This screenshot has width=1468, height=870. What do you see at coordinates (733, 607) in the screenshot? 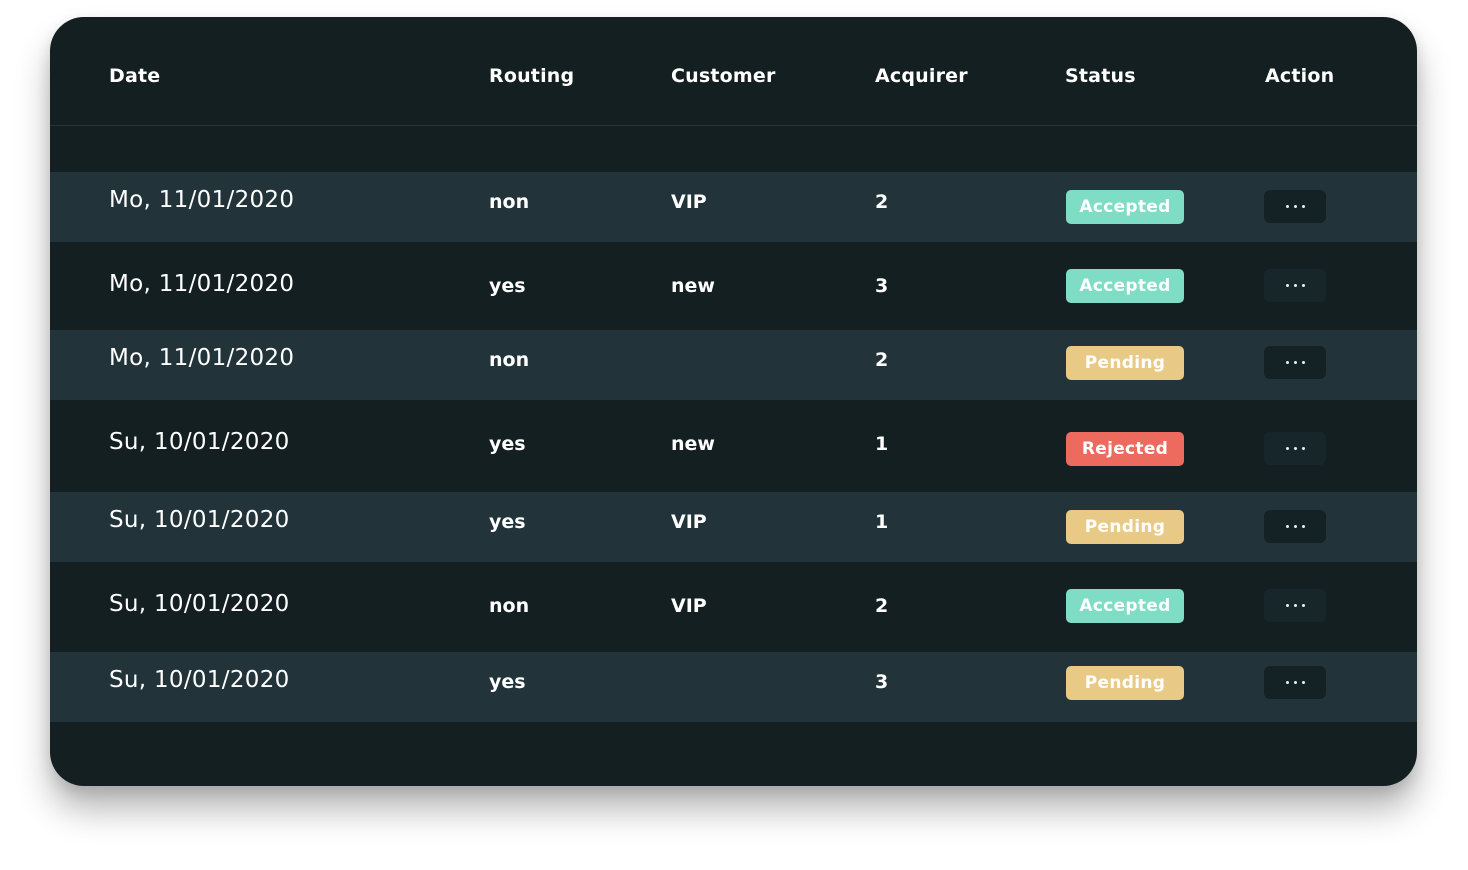
I see `table-row: Su, 10/01/2020 non VIP 2 Accepted` at bounding box center [733, 607].